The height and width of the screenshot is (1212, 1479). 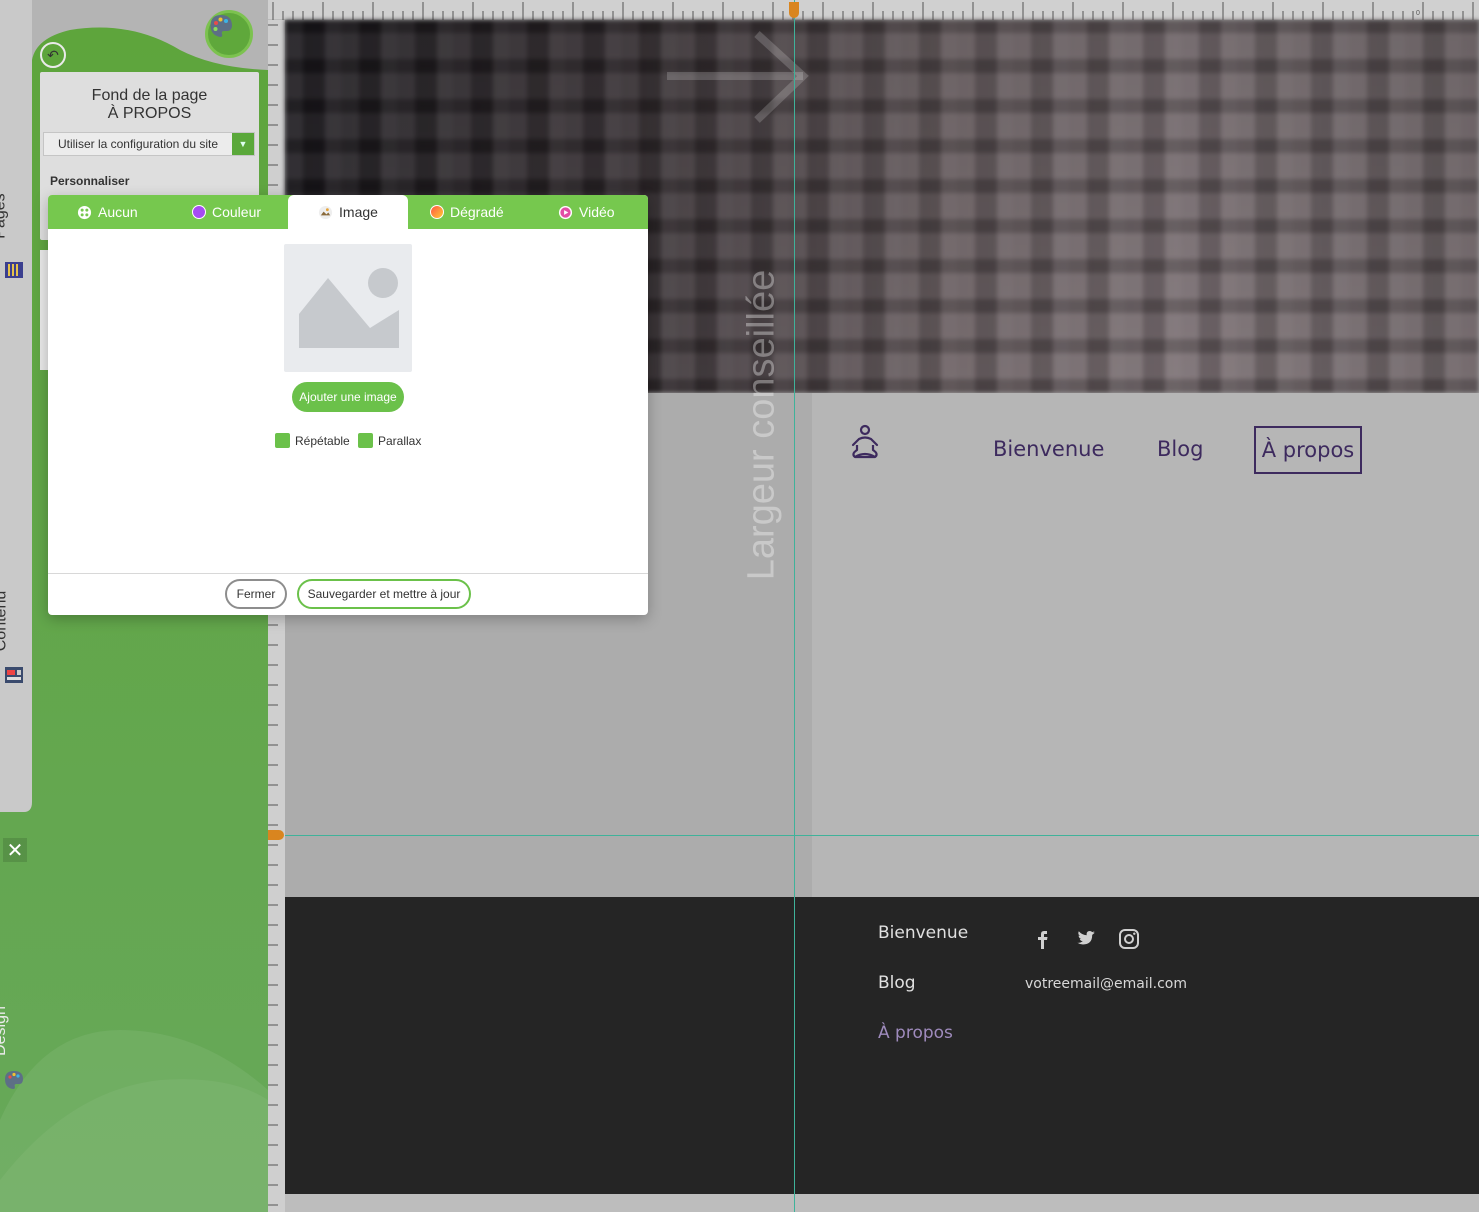 I want to click on tab-degrade-label: Dégradé, so click(x=477, y=212).